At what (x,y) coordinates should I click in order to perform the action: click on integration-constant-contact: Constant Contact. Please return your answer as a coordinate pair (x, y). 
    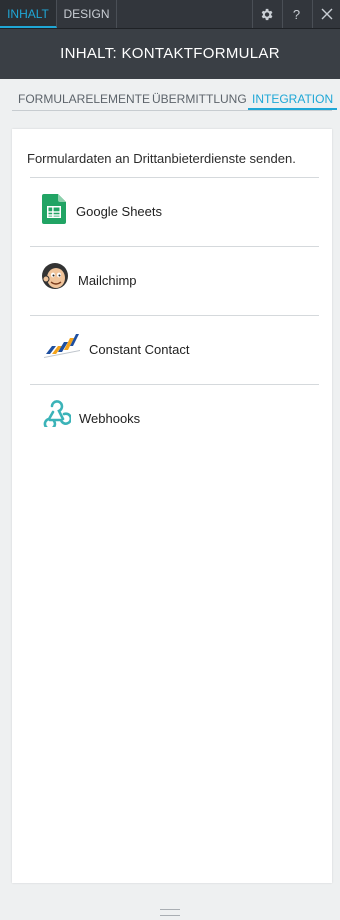
    Looking at the image, I should click on (174, 349).